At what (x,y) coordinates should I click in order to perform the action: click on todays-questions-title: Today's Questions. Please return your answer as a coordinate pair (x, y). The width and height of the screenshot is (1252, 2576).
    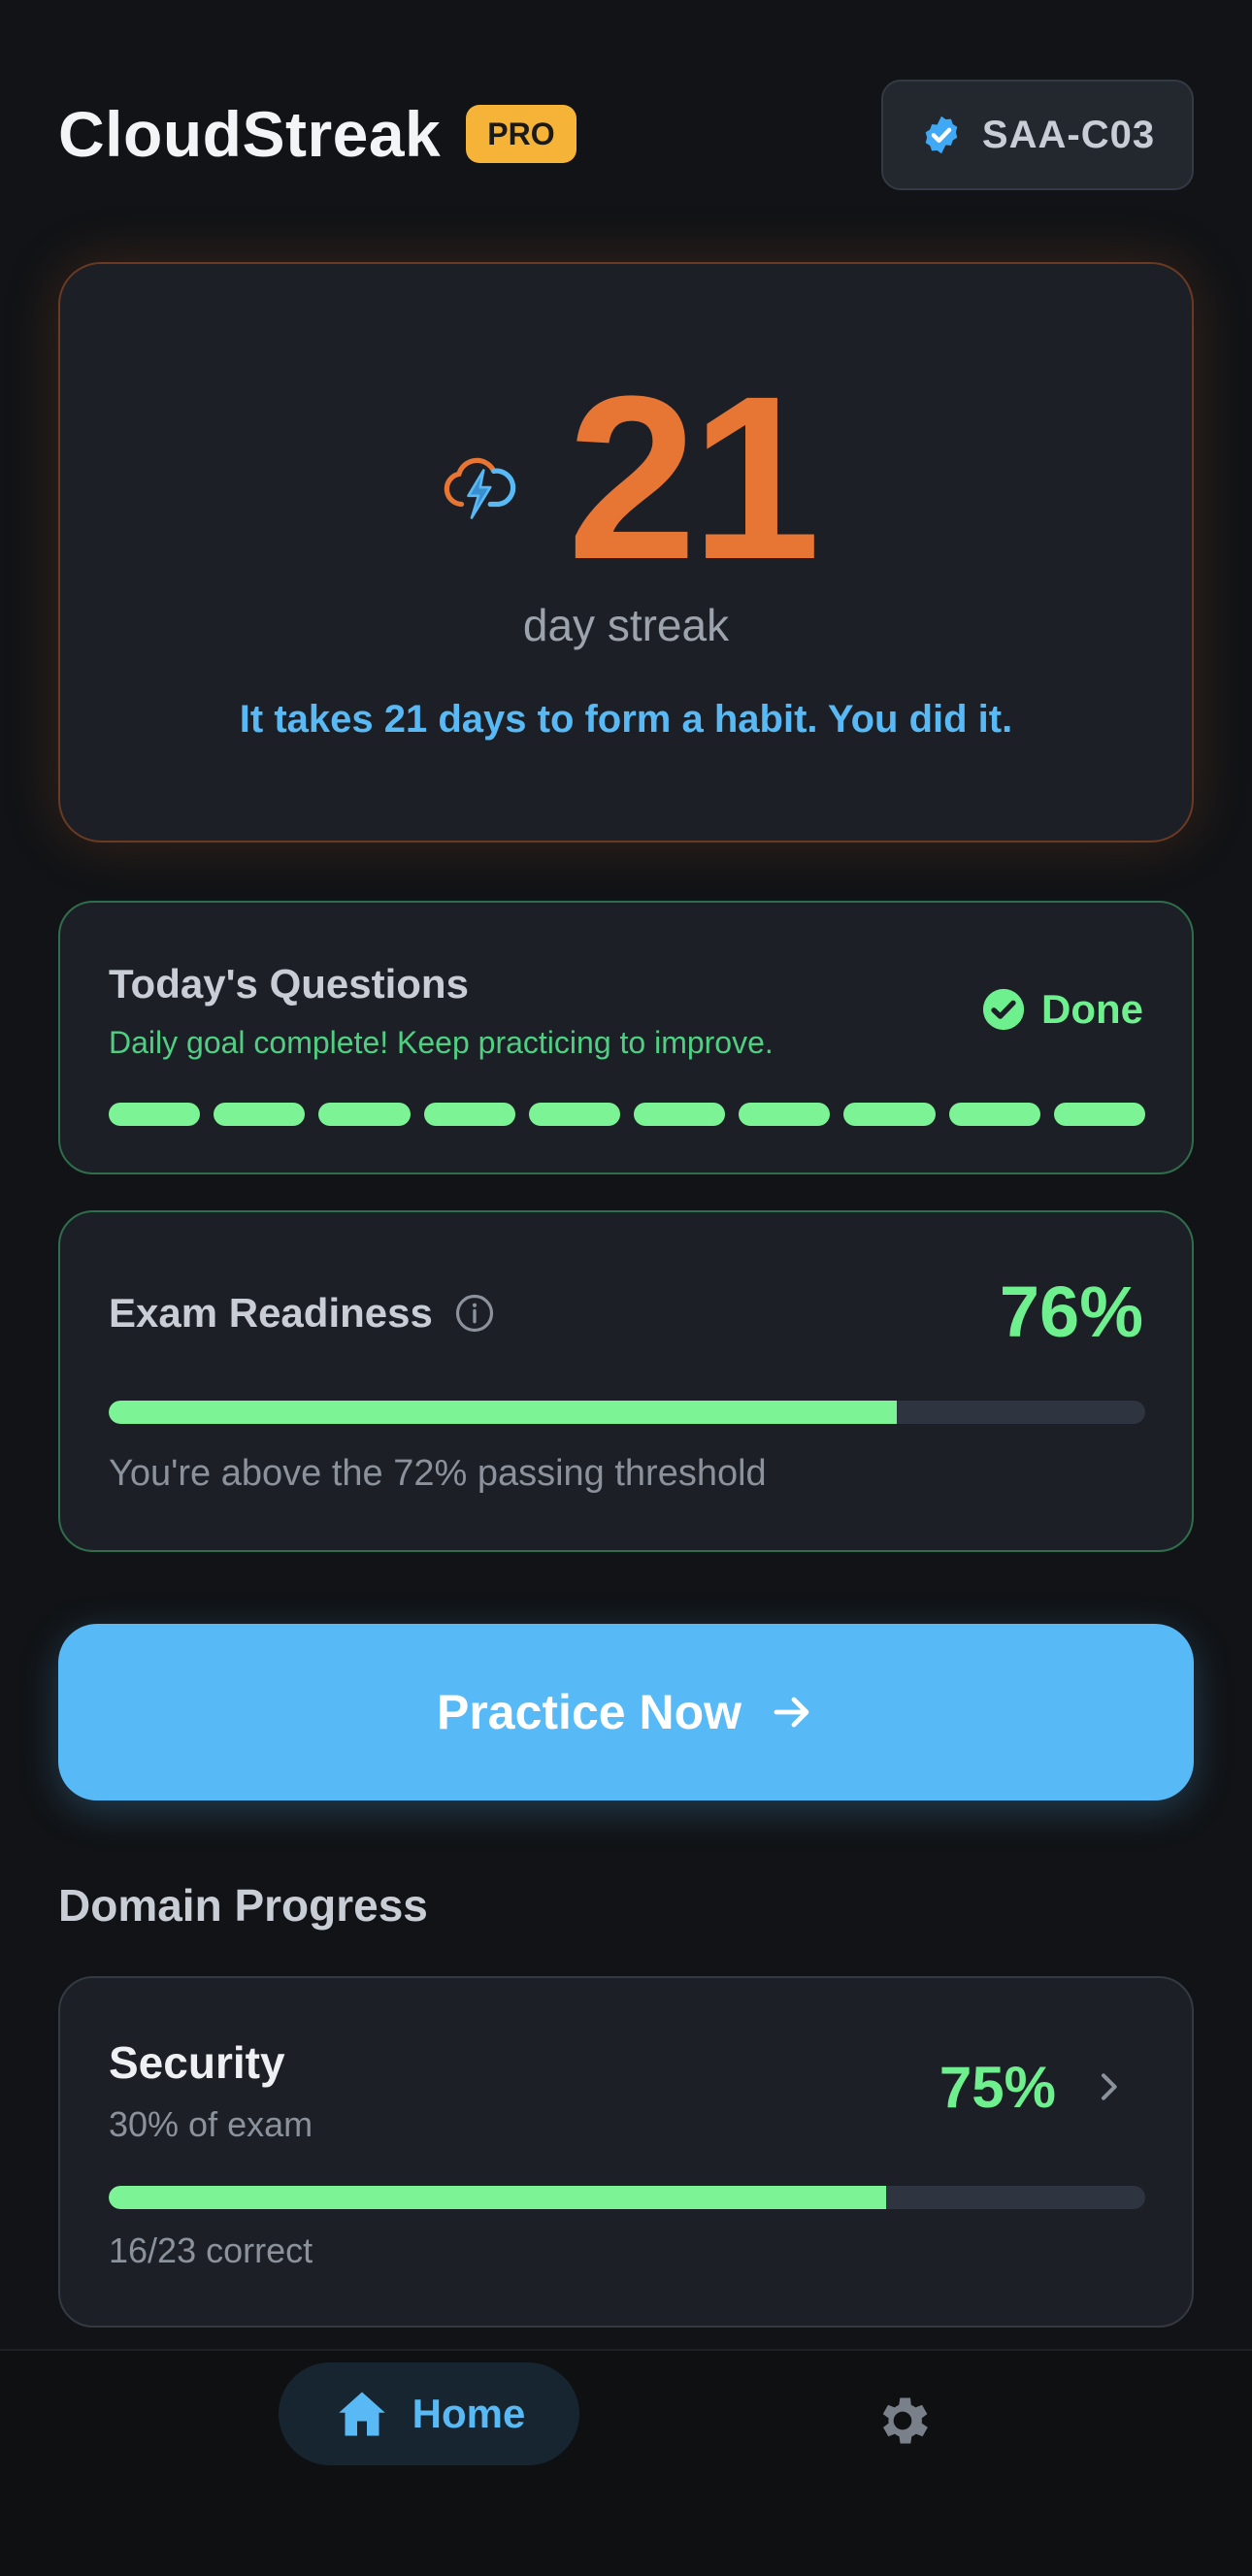
    Looking at the image, I should click on (289, 984).